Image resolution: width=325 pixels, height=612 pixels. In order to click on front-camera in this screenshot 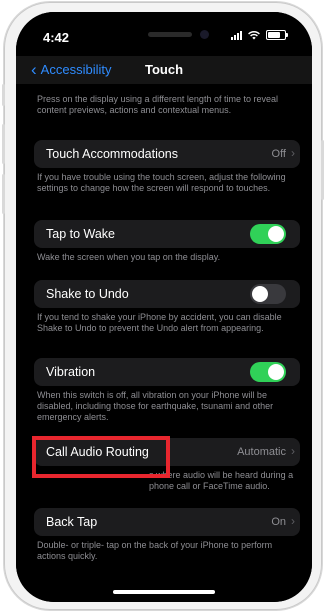, I will do `click(204, 34)`.